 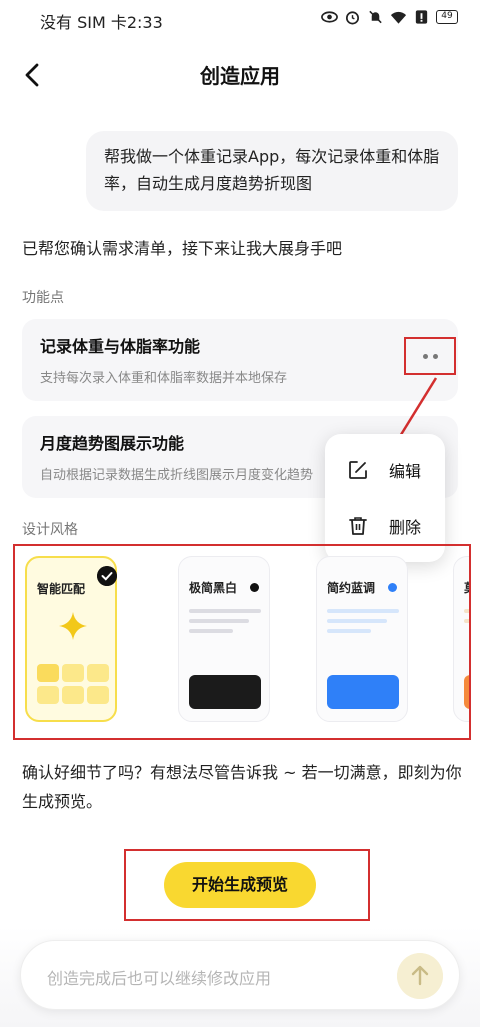 What do you see at coordinates (107, 576) in the screenshot?
I see `check-icon` at bounding box center [107, 576].